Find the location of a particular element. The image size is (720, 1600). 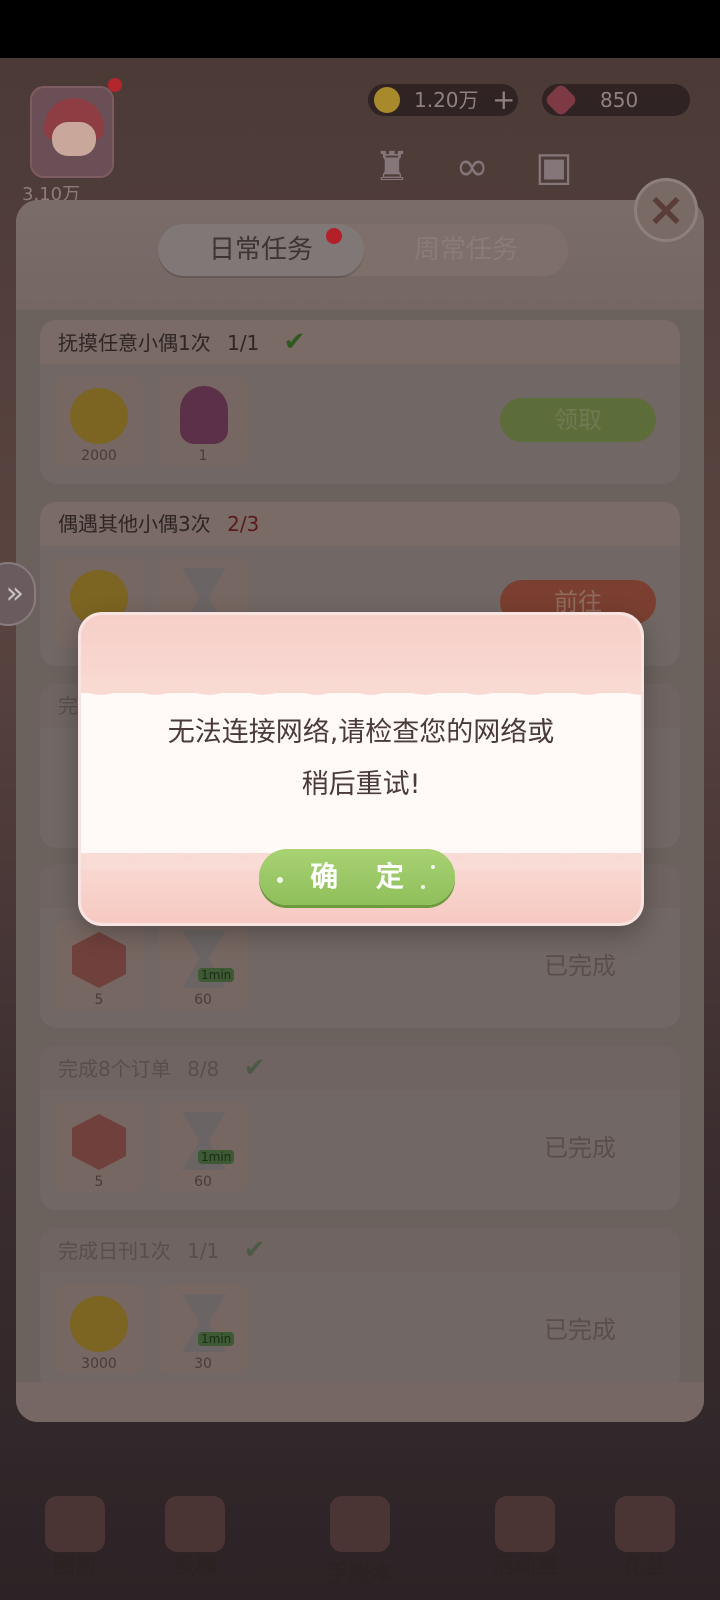

player-avatar is located at coordinates (72, 132).